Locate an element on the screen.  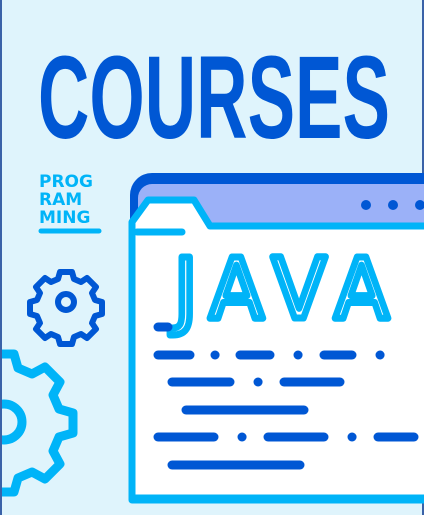
java-label: JAVA is located at coordinates (285, 289).